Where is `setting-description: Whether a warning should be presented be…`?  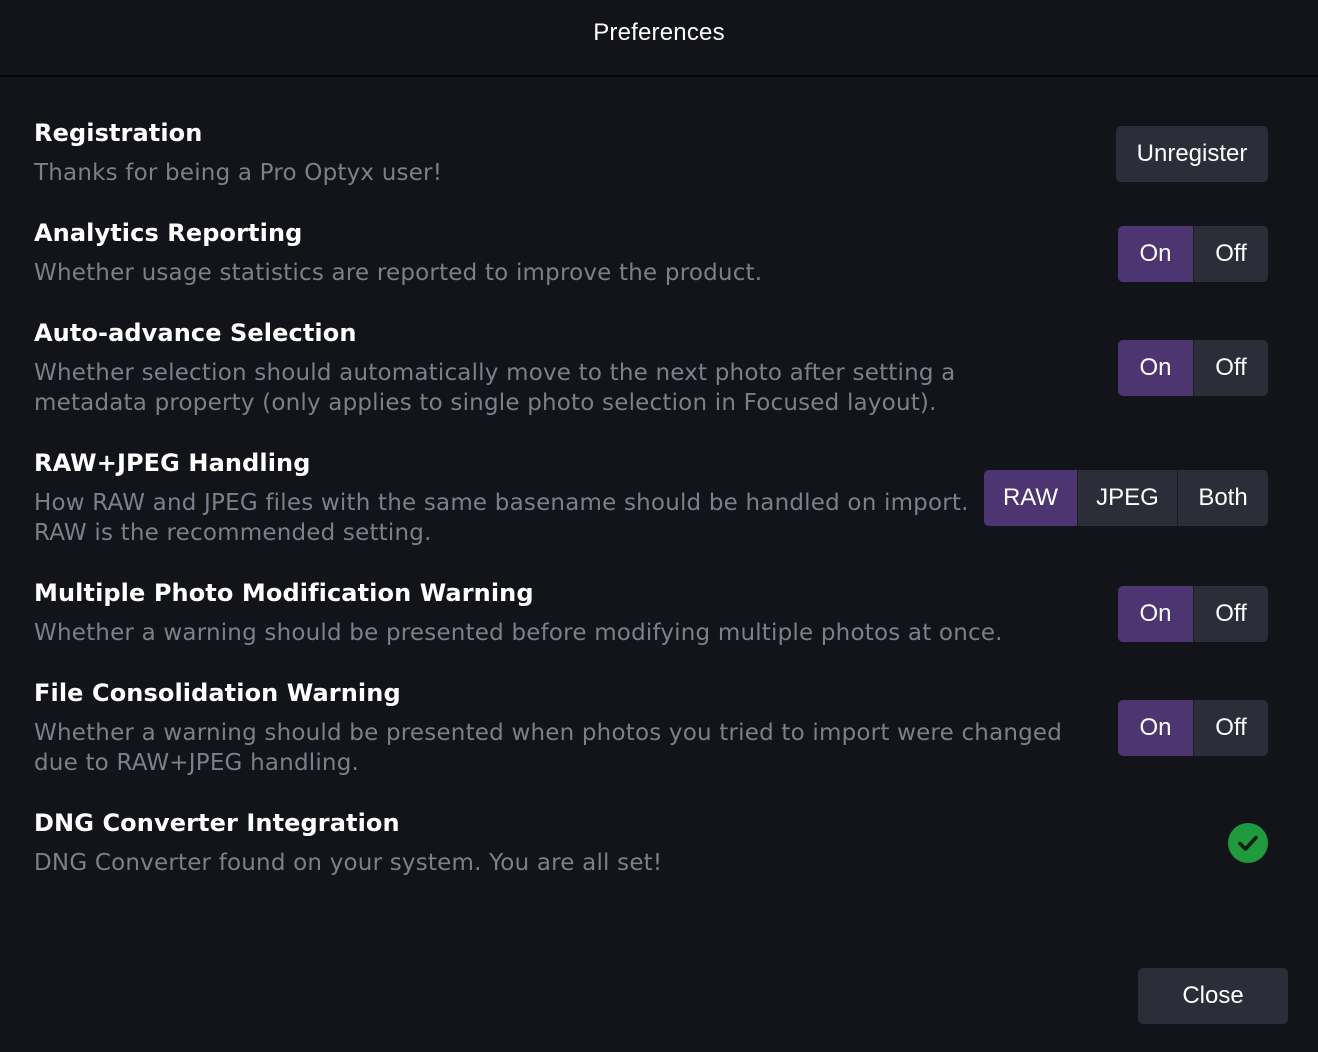
setting-description: Whether a warning should be presented be… is located at coordinates (518, 633).